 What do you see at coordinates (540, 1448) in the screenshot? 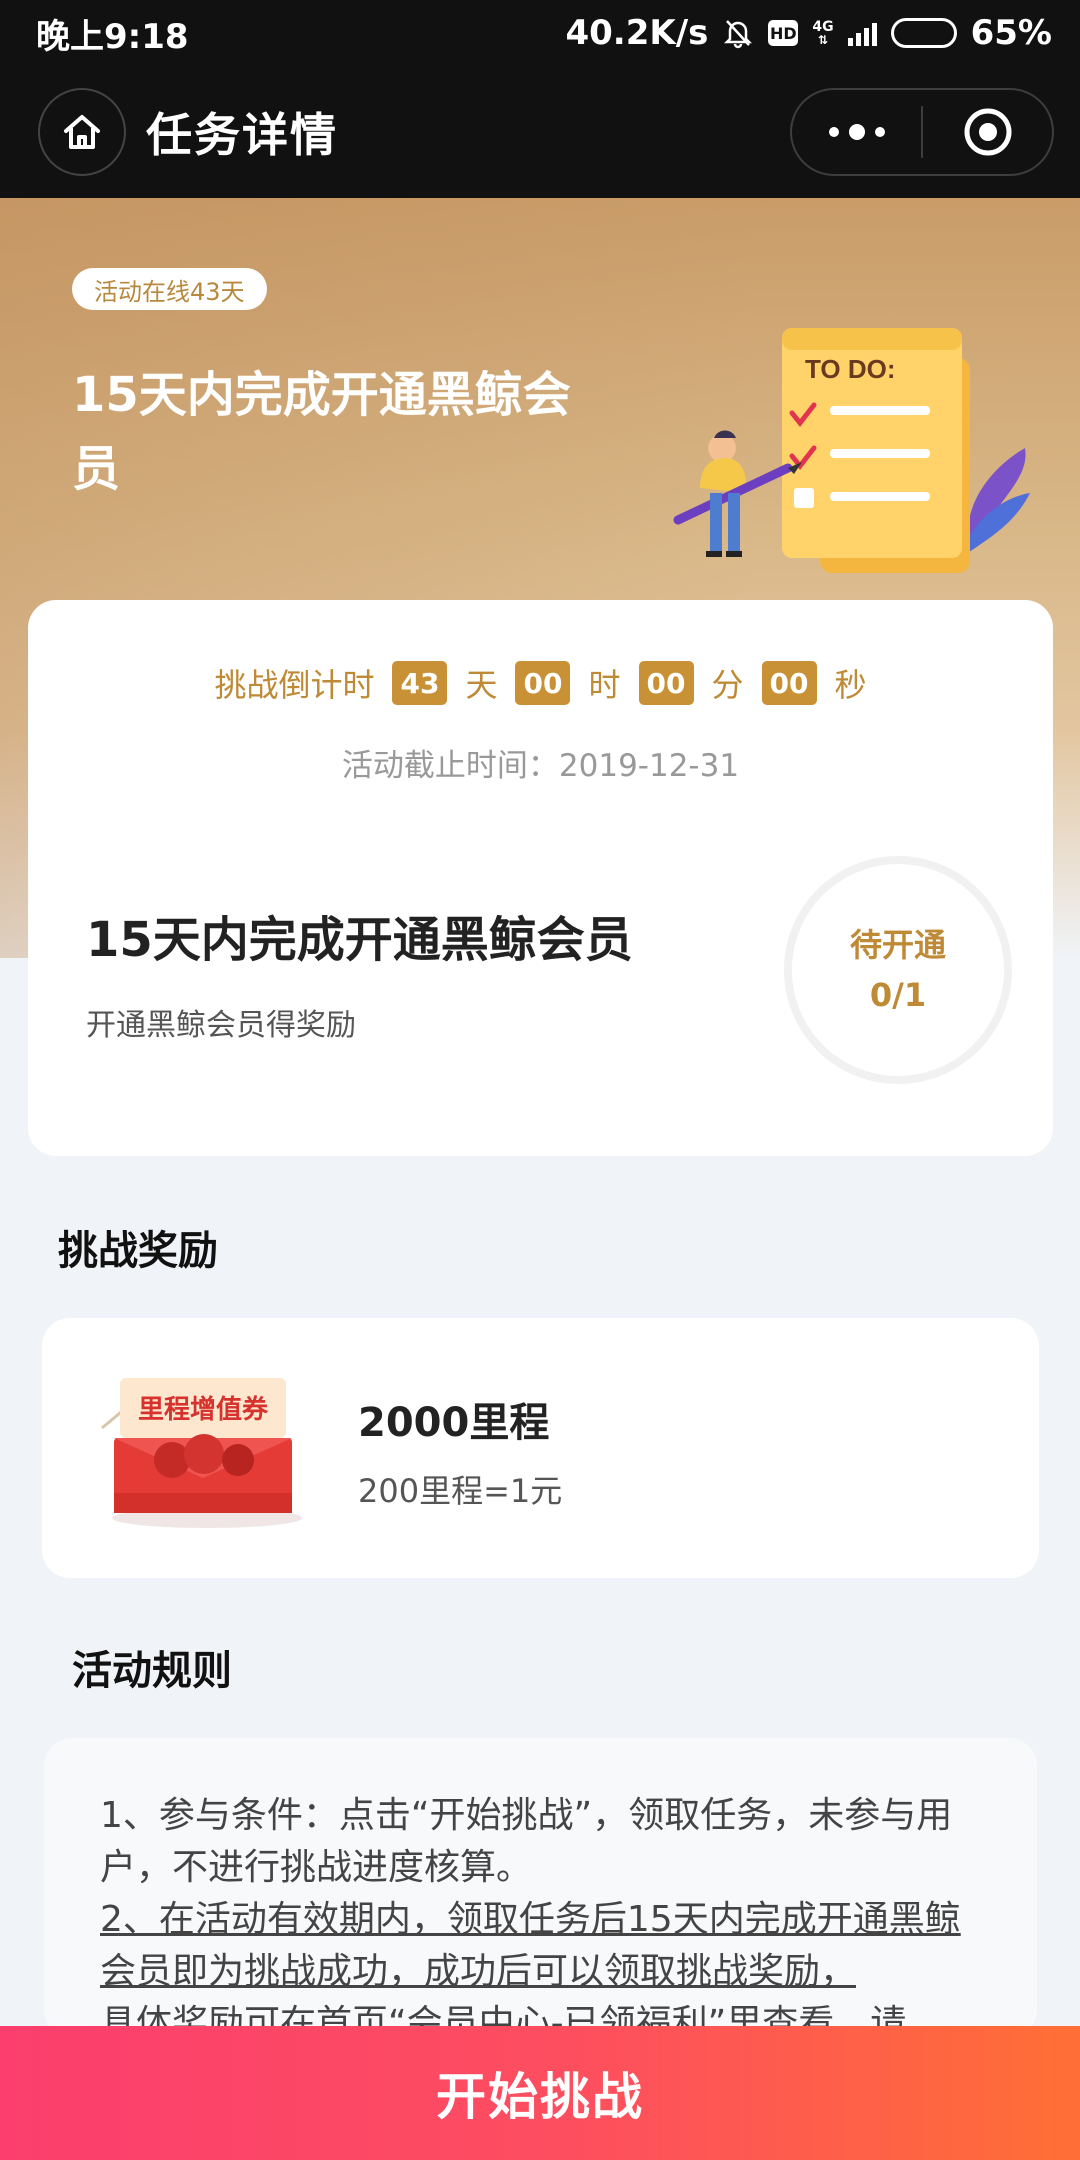
I see `reward-card: 里程增值券 2000里程 200里程=1元` at bounding box center [540, 1448].